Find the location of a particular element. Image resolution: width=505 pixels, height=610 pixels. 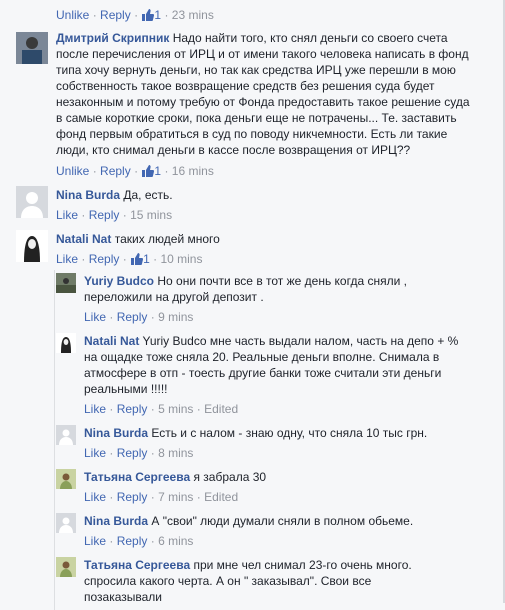

timestamp: 10 mins is located at coordinates (181, 259).